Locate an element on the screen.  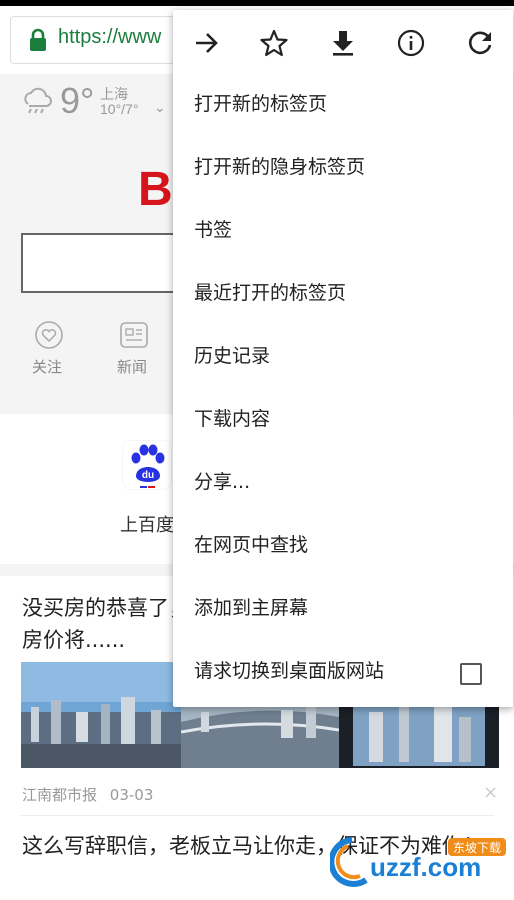
nav-label-news: 新闻 is located at coordinates (132, 366).